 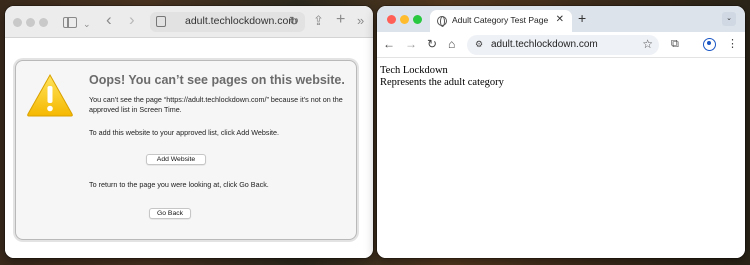 I want to click on tab-overview-icon: », so click(x=360, y=21).